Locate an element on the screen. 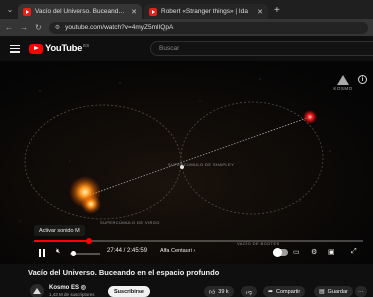 The width and height of the screenshot is (373, 297). tab-inactive: Robert «Stranger things» | Ida ✕ is located at coordinates (206, 11).